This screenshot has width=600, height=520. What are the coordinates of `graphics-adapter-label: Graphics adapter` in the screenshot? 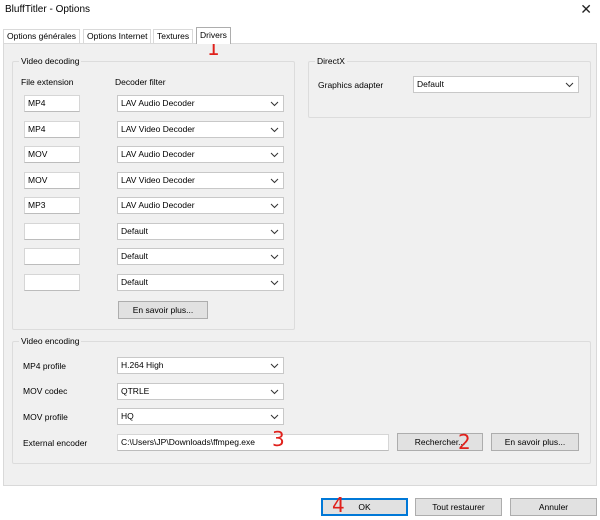 It's located at (351, 85).